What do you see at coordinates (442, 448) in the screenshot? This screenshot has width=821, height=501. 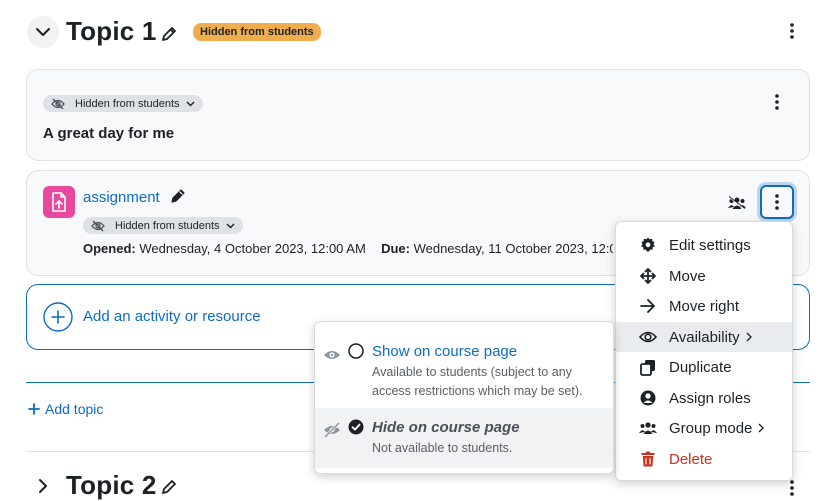 I see `hide-option-description: Not available to students.` at bounding box center [442, 448].